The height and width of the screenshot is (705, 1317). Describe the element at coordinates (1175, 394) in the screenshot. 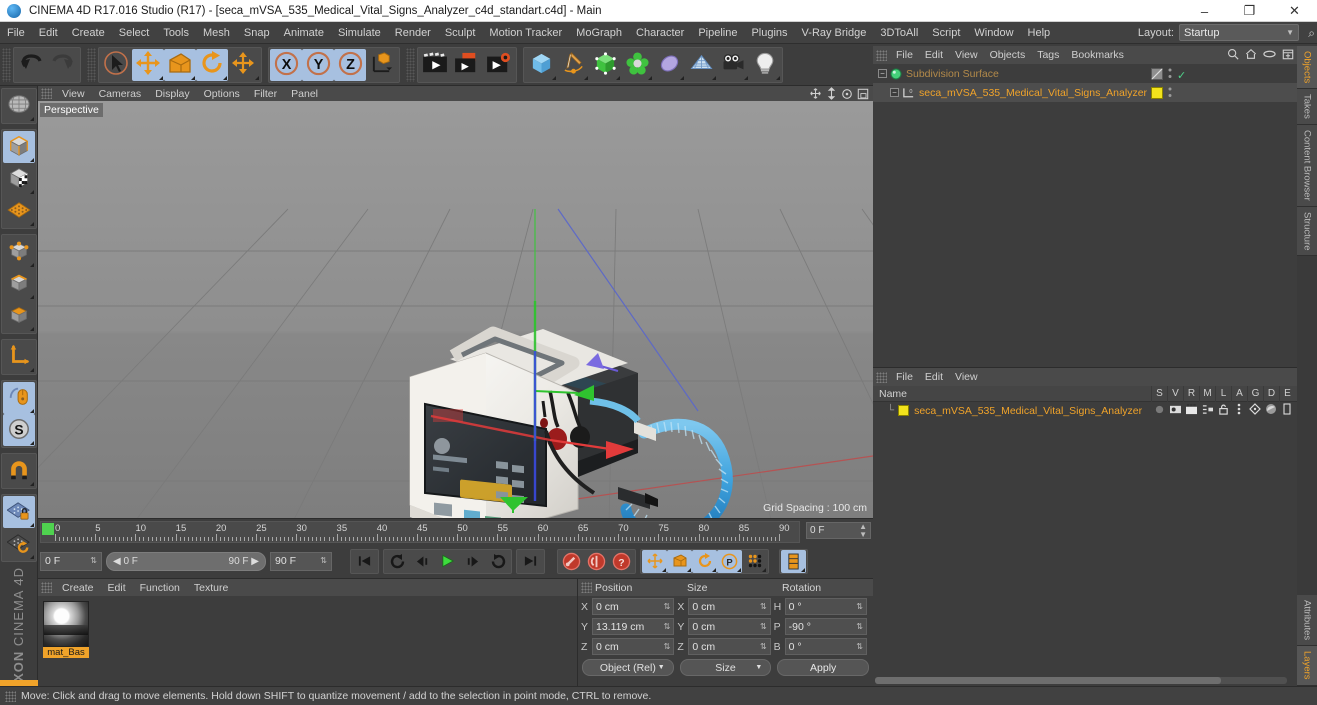

I see `layer-column-v: V` at that location.